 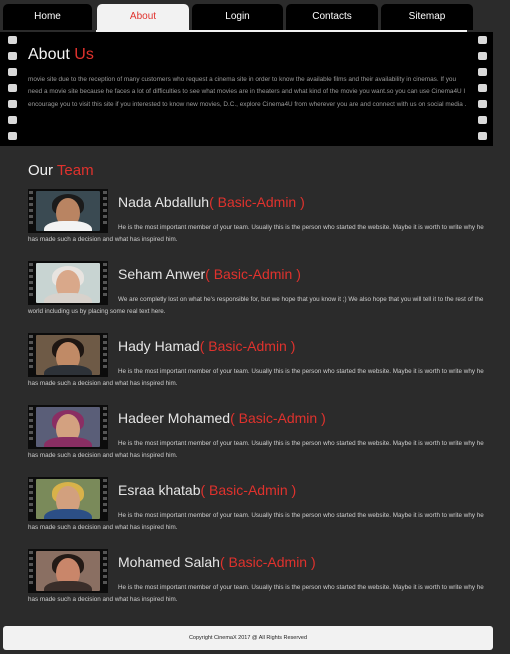 I want to click on team-title-main: Our, so click(x=41, y=170).